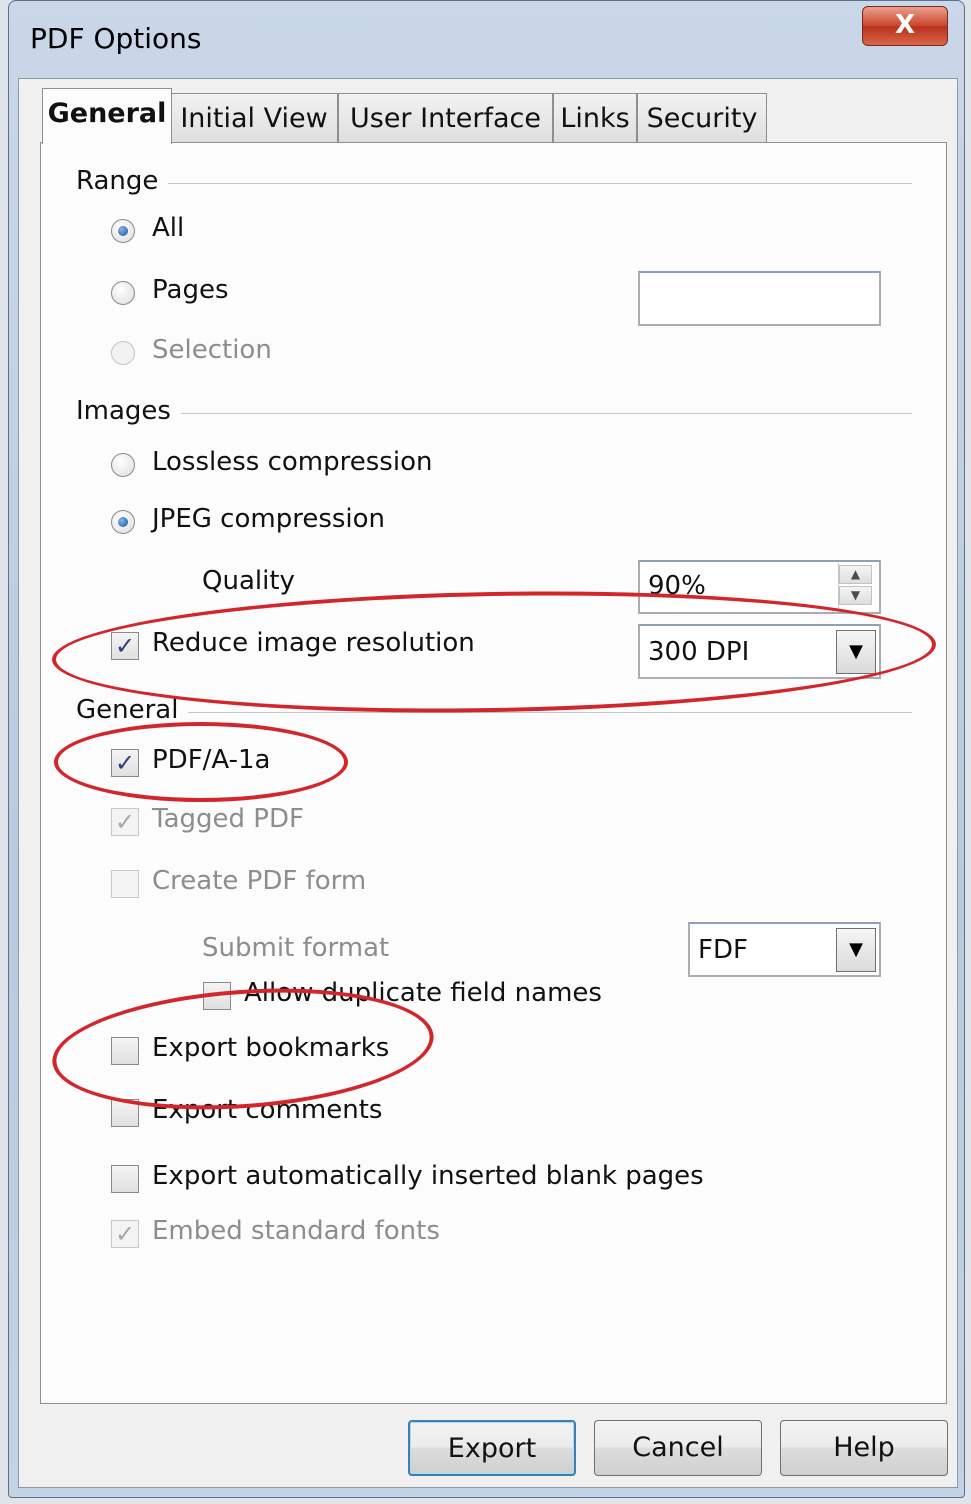 The height and width of the screenshot is (1504, 971). Describe the element at coordinates (212, 350) in the screenshot. I see `range-selection-label: Selection` at that location.